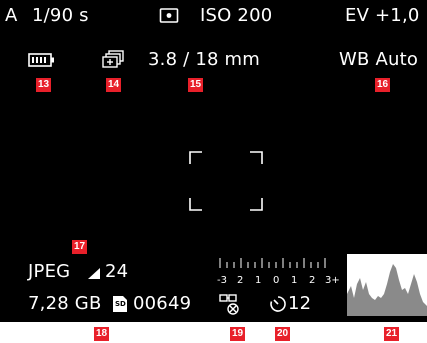 The width and height of the screenshot is (427, 343). I want to click on callout-18: 18, so click(101, 334).